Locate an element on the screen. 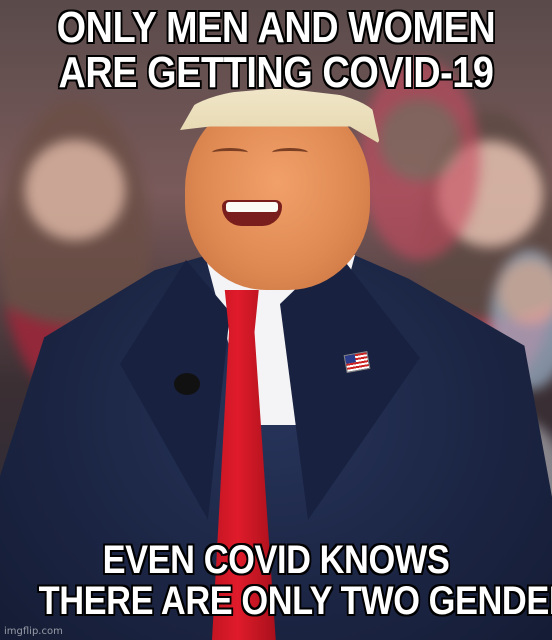 The image size is (552, 640). bottom-caption-line: EVEN COVID KNOWS is located at coordinates (276, 560).